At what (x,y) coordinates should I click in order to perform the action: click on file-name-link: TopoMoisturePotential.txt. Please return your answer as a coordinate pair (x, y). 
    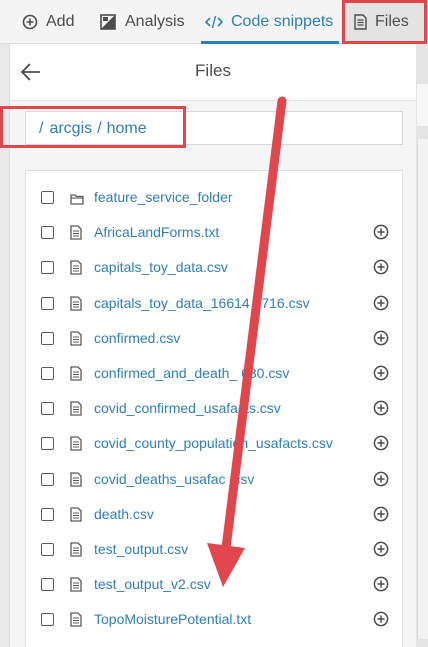
    Looking at the image, I should click on (172, 619).